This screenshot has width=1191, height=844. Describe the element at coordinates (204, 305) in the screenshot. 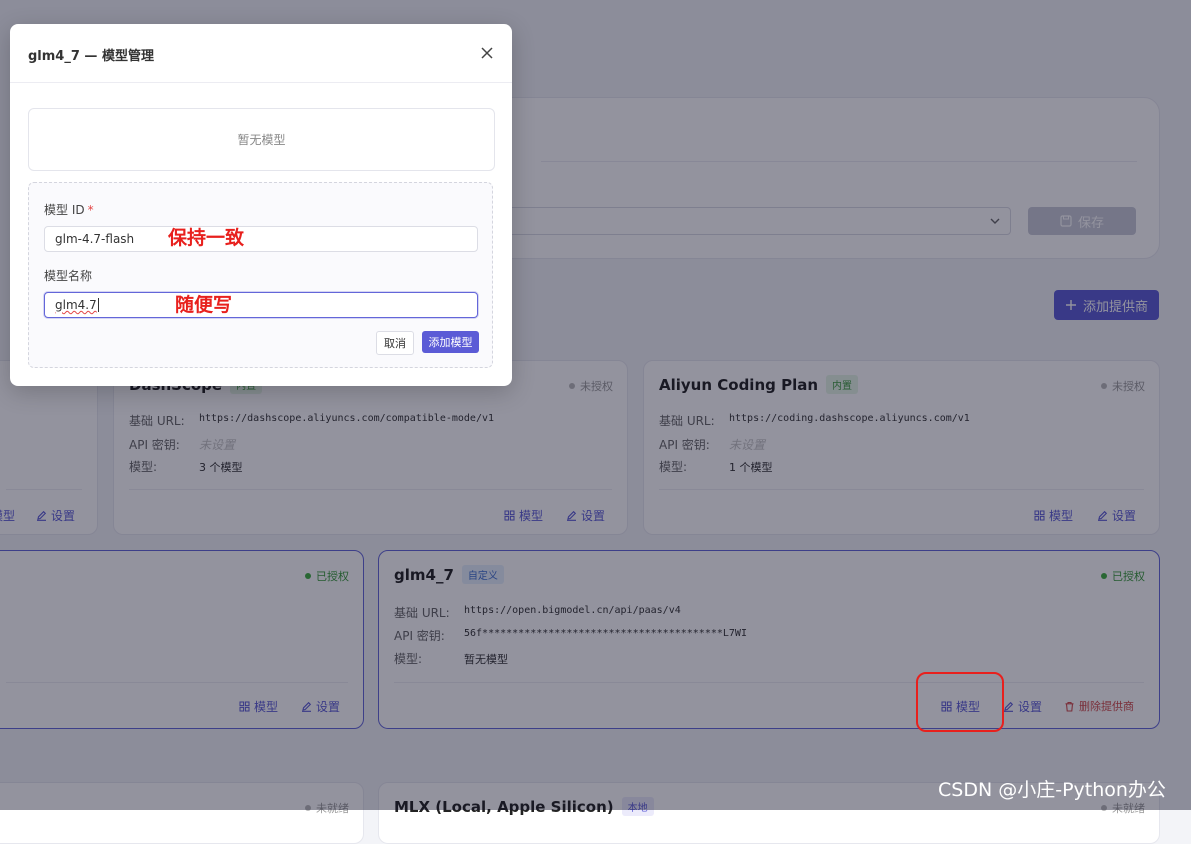

I see `annotation-write-anything: 随便写` at that location.